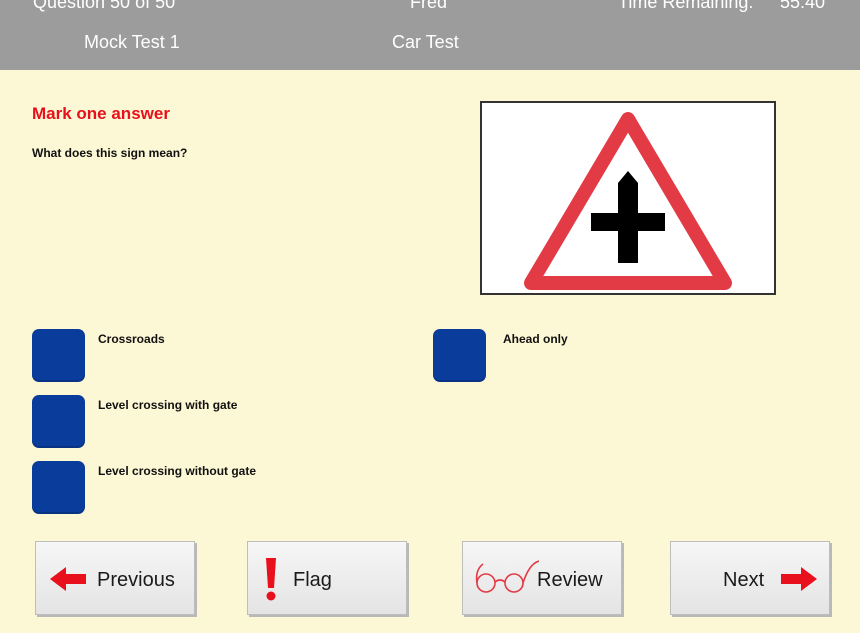 This screenshot has height=633, width=860. I want to click on arrow-right-icon, so click(799, 579).